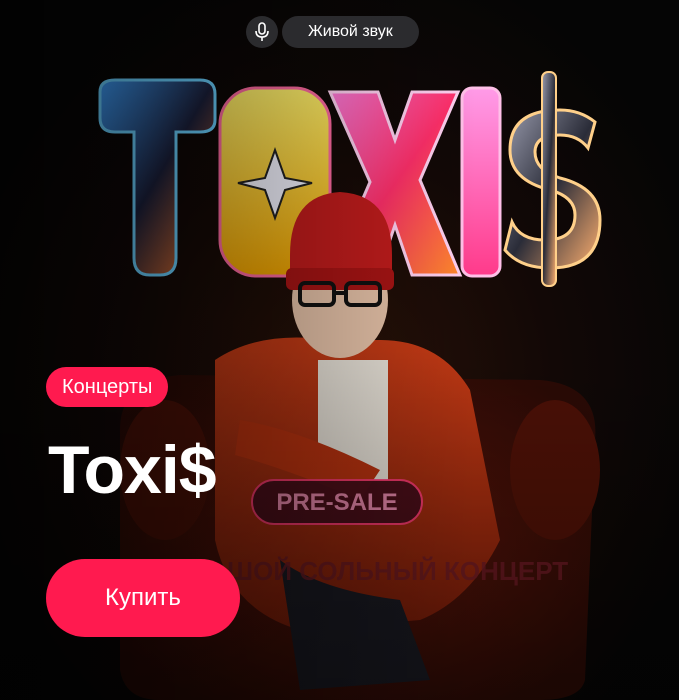 This screenshot has width=679, height=700. Describe the element at coordinates (107, 387) in the screenshot. I see `category-badge: Концерты` at that location.